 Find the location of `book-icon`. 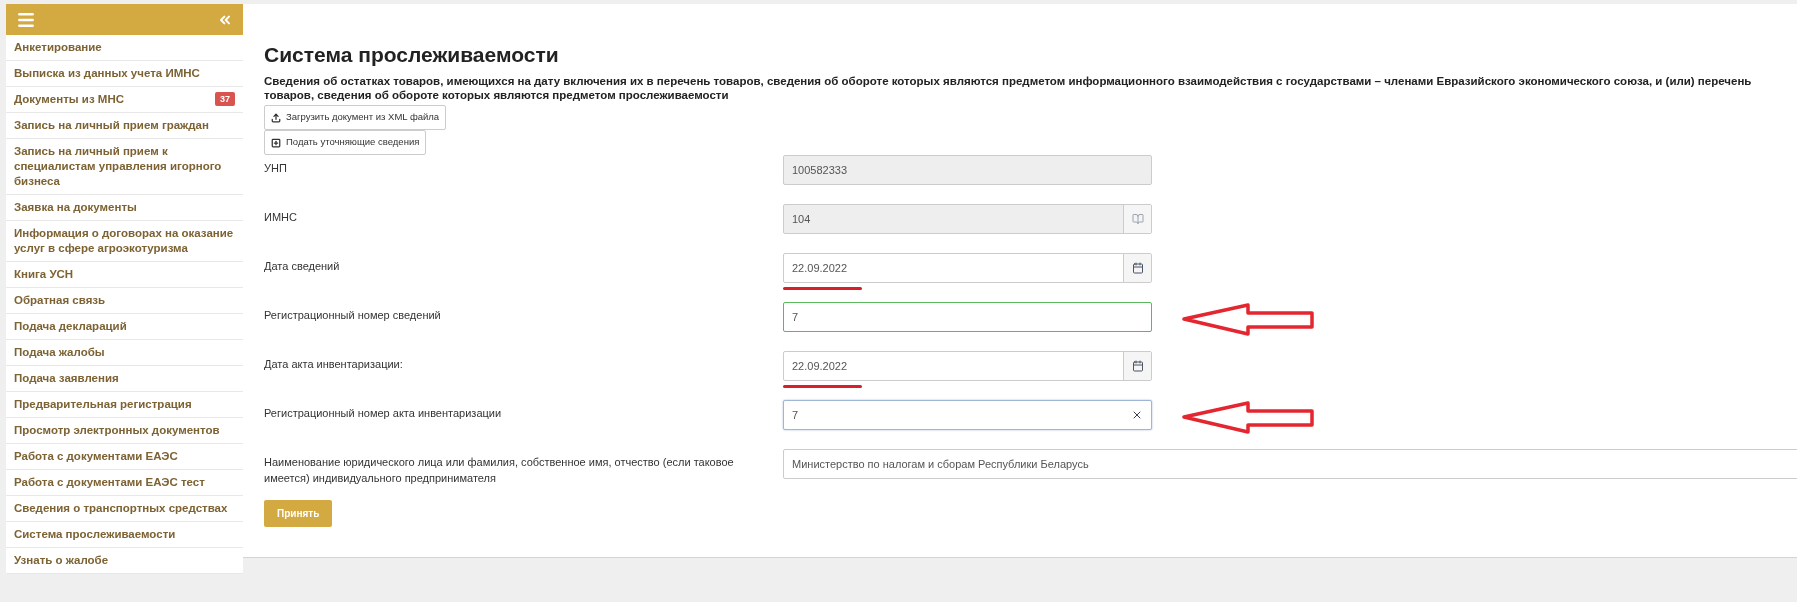

book-icon is located at coordinates (1137, 219).